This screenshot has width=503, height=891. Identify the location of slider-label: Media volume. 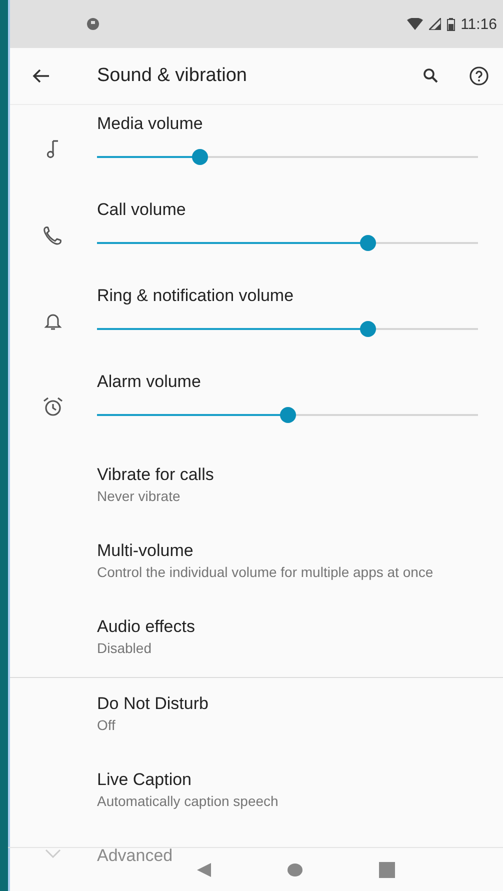
(150, 124).